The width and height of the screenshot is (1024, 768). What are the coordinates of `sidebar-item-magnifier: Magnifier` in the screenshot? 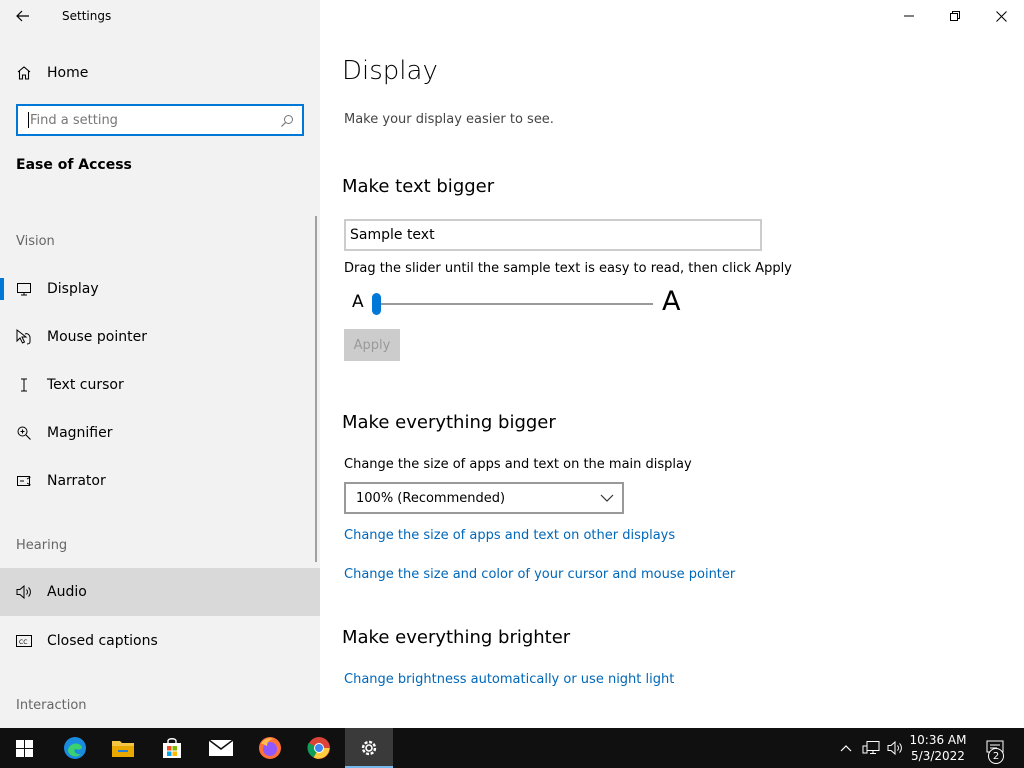 It's located at (160, 433).